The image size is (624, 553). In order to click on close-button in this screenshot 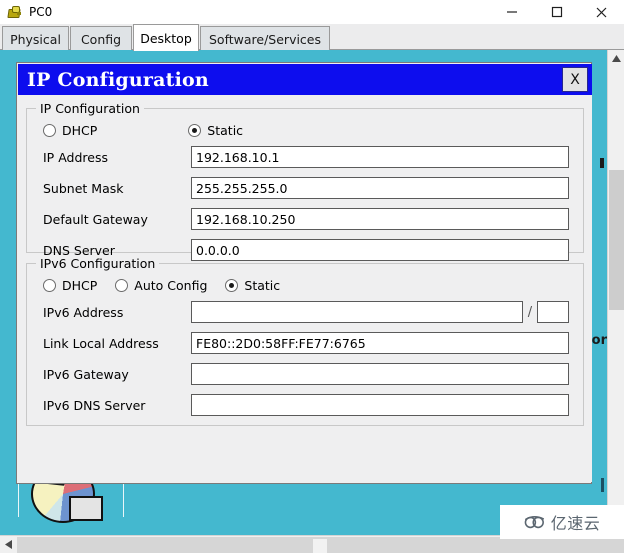, I will do `click(601, 12)`.